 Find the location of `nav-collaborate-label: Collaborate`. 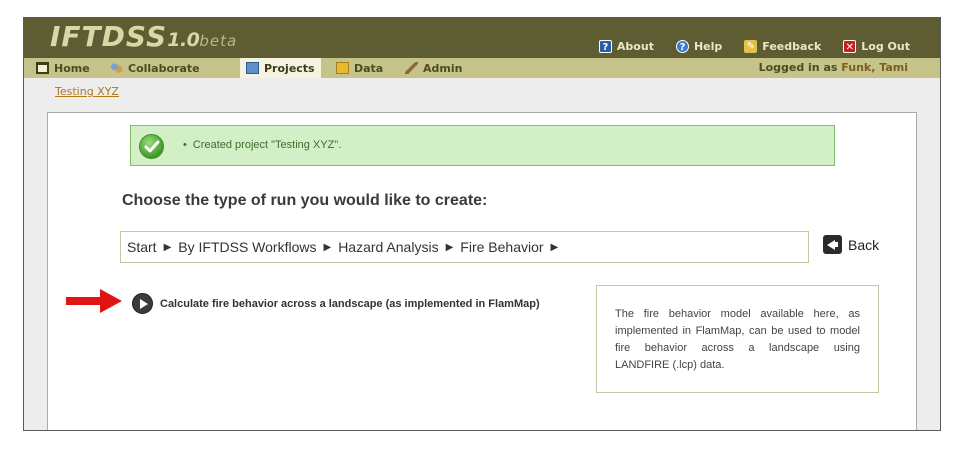

nav-collaborate-label: Collaborate is located at coordinates (164, 68).